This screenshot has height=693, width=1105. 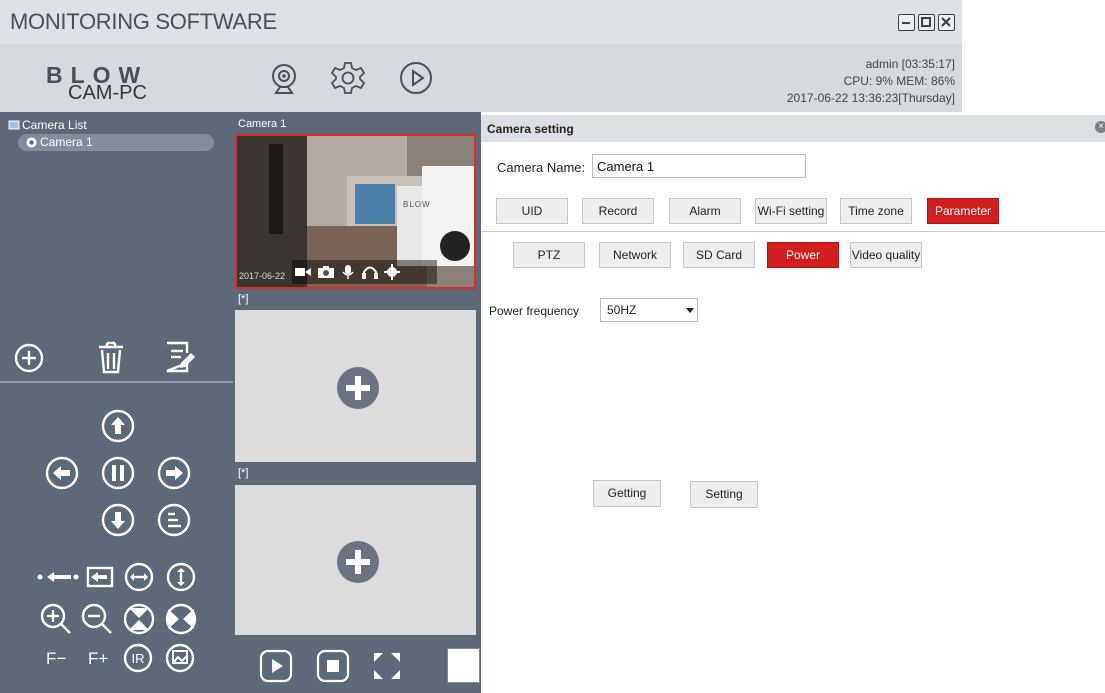 I want to click on datetime-status: 2017-06-22 13:36:23[Thursday], so click(x=870, y=98).